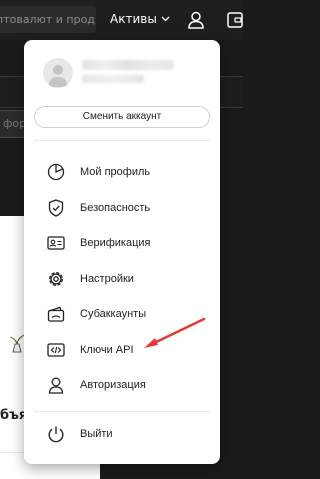  Describe the element at coordinates (133, 19) in the screenshot. I see `assets-label: Активы` at that location.